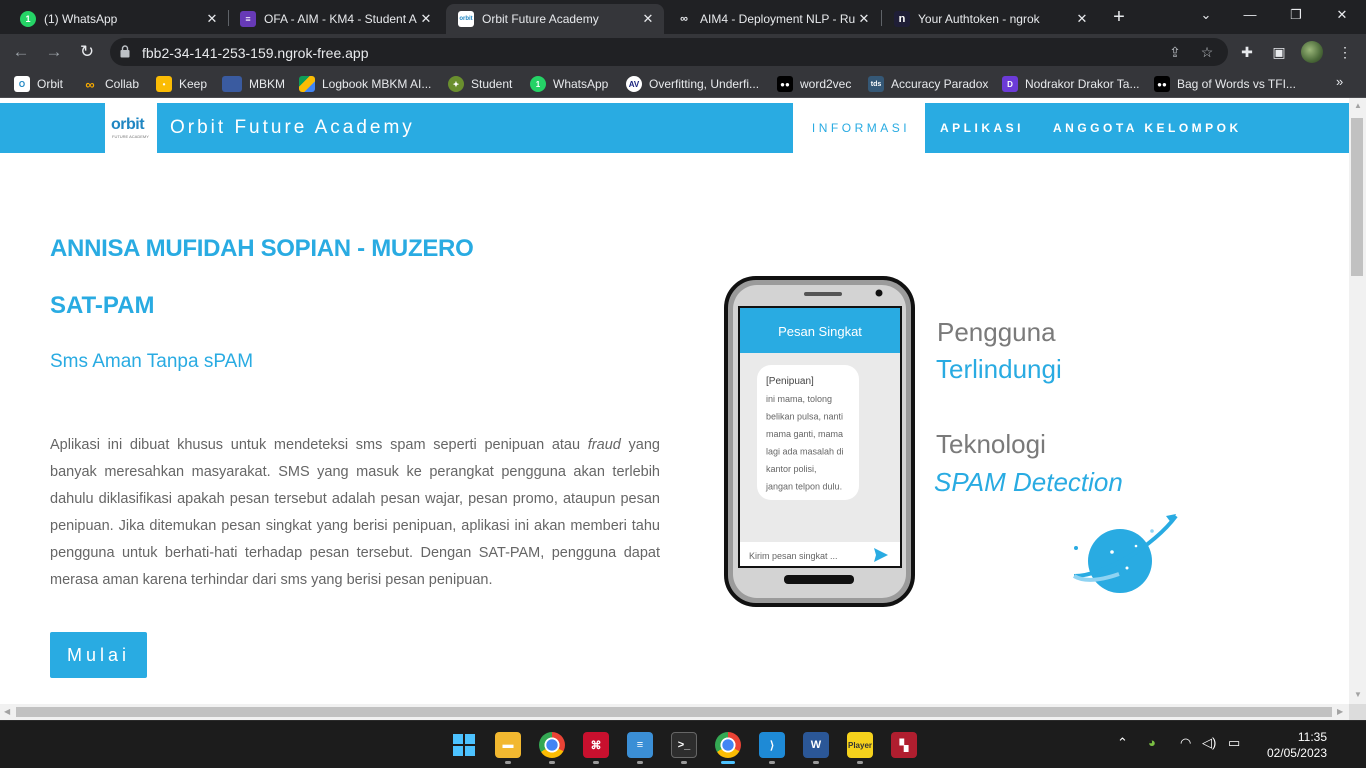 The height and width of the screenshot is (768, 1366). Describe the element at coordinates (805, 452) in the screenshot. I see `message-line: lagi ada masalah di` at that location.